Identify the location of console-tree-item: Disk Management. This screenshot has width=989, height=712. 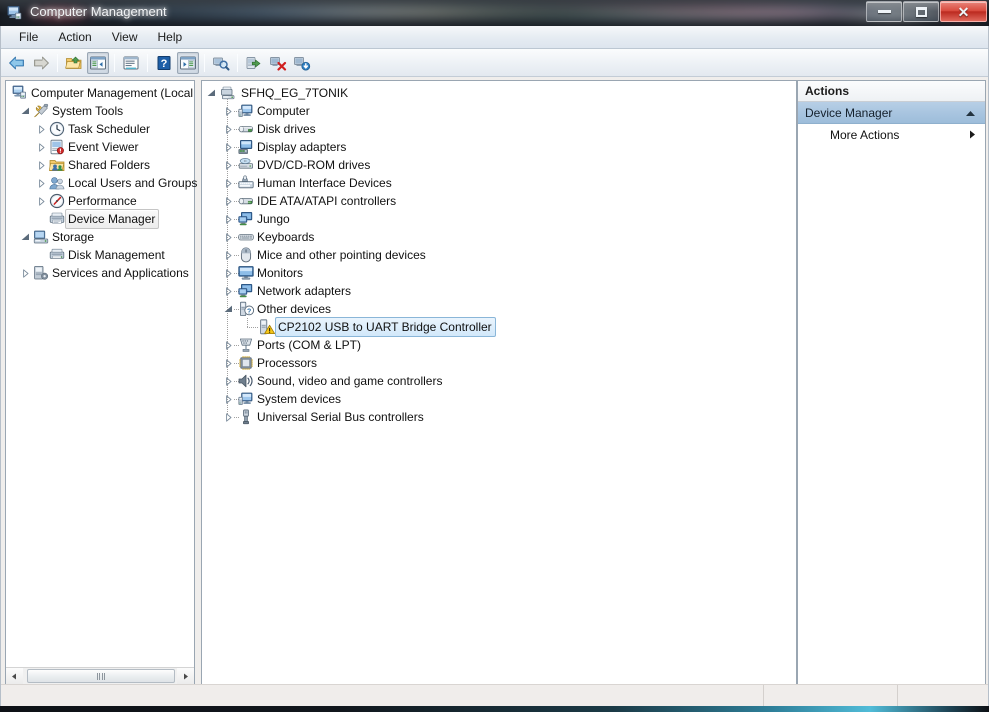
(100, 255).